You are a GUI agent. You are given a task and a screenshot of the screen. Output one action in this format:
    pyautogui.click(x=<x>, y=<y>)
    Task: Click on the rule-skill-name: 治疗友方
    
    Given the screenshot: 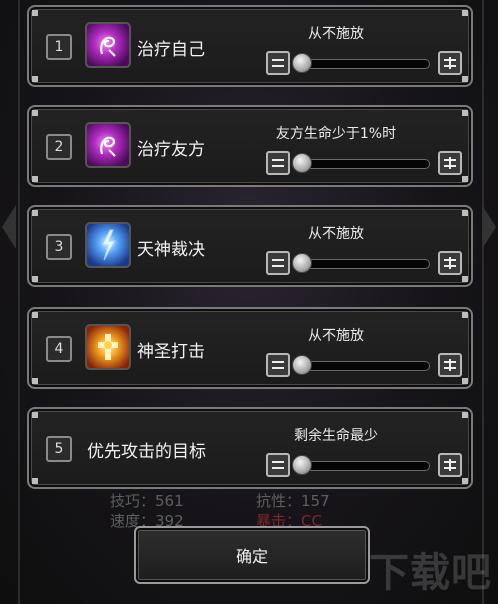 What is the action you would take?
    pyautogui.click(x=171, y=150)
    